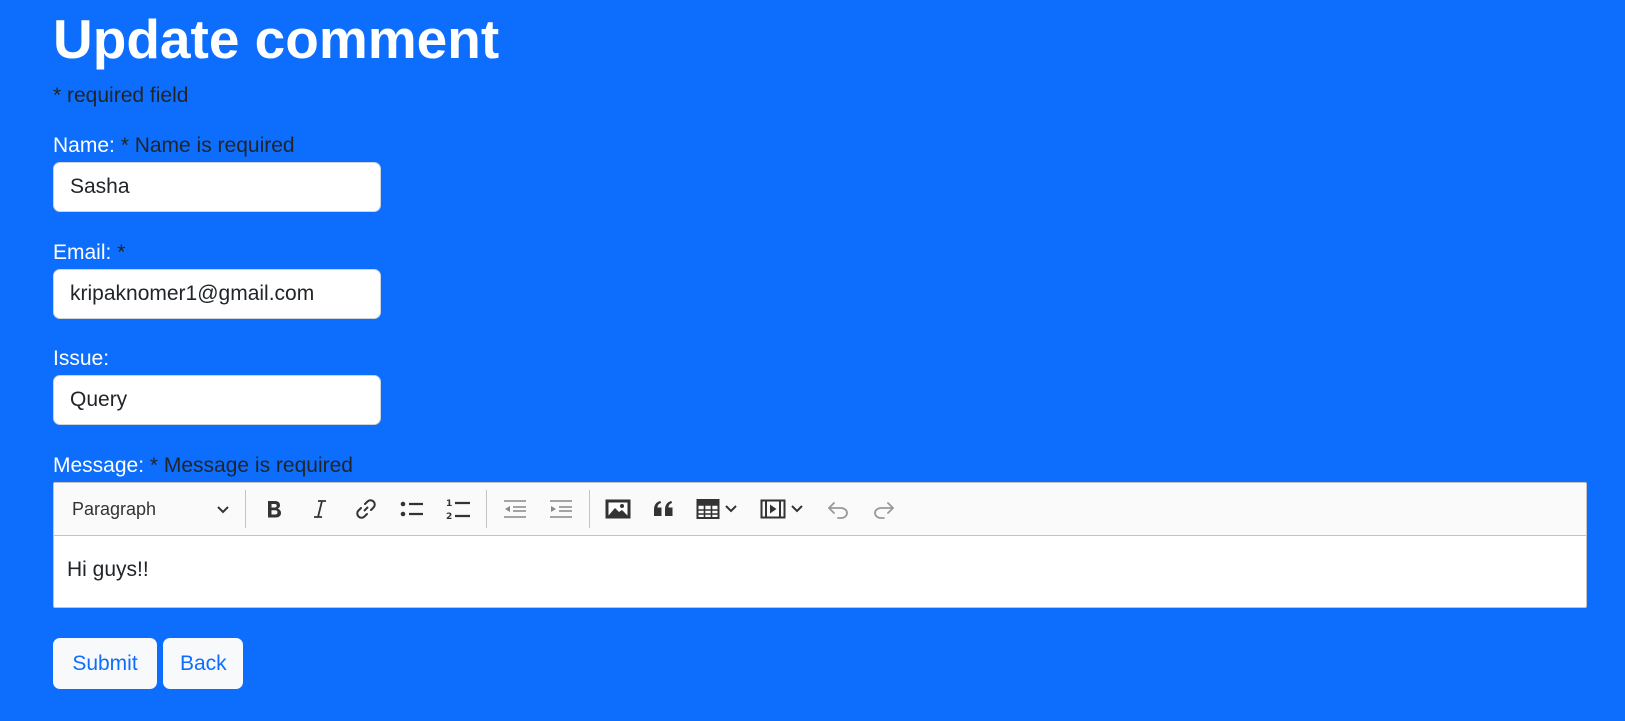 Image resolution: width=1625 pixels, height=721 pixels. I want to click on name-label-row: Name: * Name is required, so click(217, 146).